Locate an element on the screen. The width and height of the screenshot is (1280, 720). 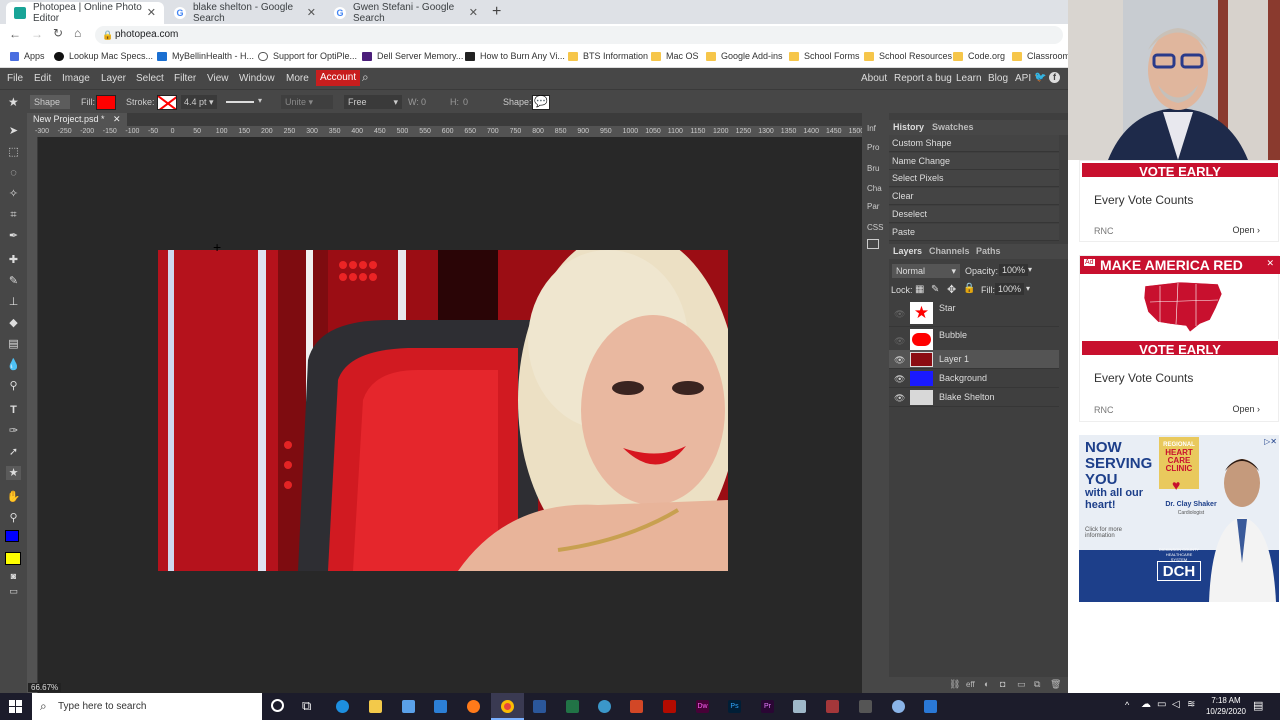
tab-paths: Paths is located at coordinates (988, 251).